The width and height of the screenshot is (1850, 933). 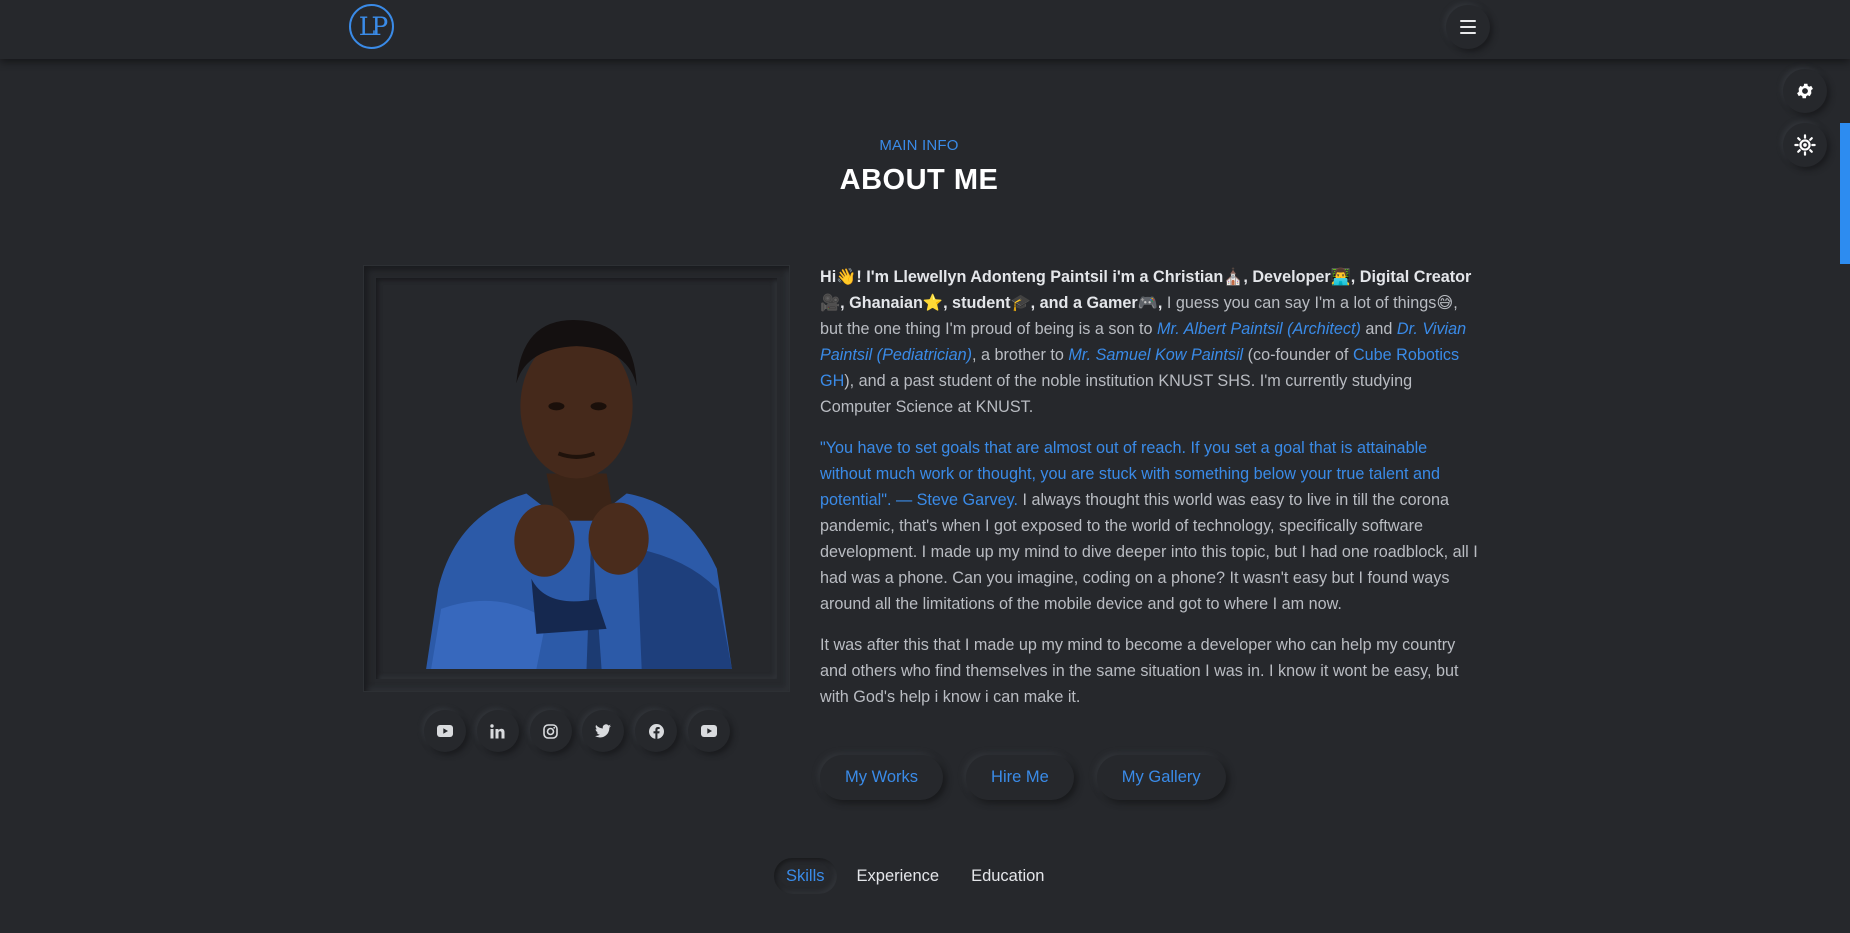 I want to click on profile-photo, so click(x=576, y=478).